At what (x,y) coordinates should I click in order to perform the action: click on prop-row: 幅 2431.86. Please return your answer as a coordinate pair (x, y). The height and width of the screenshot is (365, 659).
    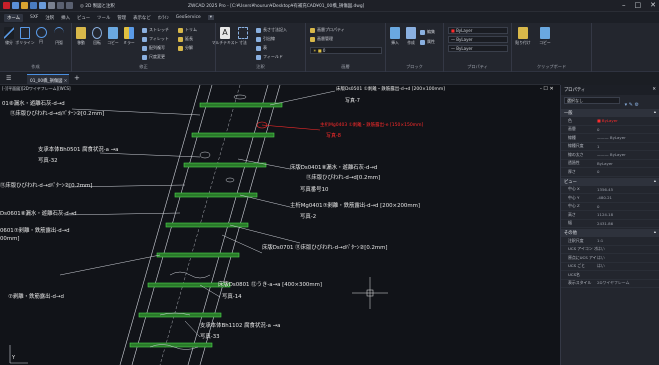
    Looking at the image, I should click on (610, 224).